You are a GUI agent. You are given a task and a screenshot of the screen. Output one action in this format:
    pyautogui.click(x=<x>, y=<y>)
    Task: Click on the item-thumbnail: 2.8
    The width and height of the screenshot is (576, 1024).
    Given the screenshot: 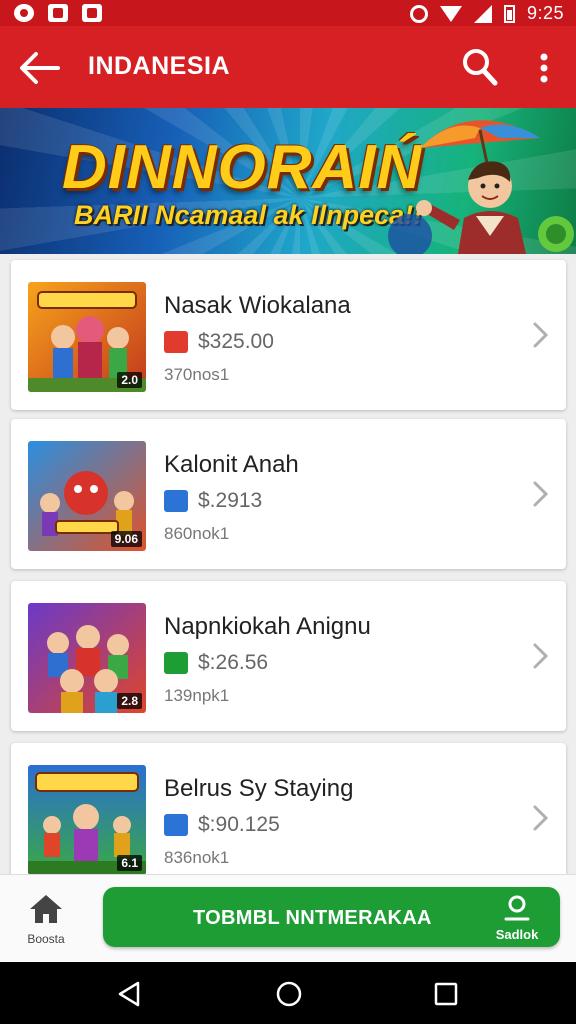 What is the action you would take?
    pyautogui.click(x=87, y=658)
    